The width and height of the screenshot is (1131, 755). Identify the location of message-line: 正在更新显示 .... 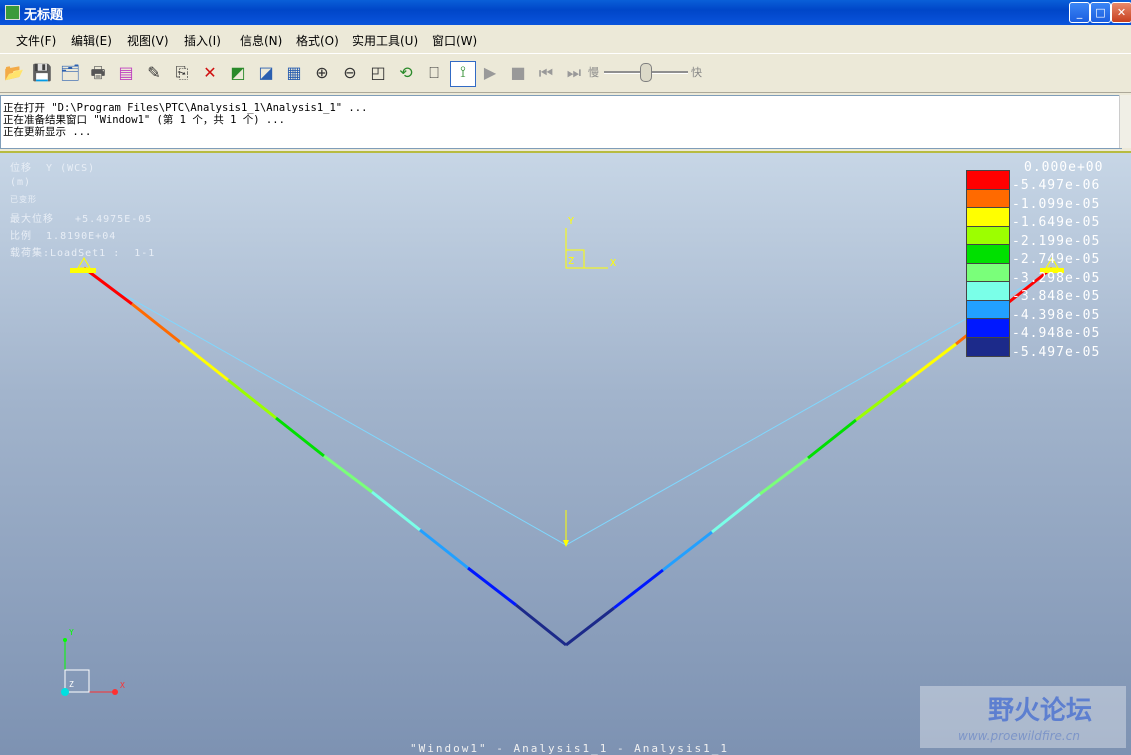
(47, 132).